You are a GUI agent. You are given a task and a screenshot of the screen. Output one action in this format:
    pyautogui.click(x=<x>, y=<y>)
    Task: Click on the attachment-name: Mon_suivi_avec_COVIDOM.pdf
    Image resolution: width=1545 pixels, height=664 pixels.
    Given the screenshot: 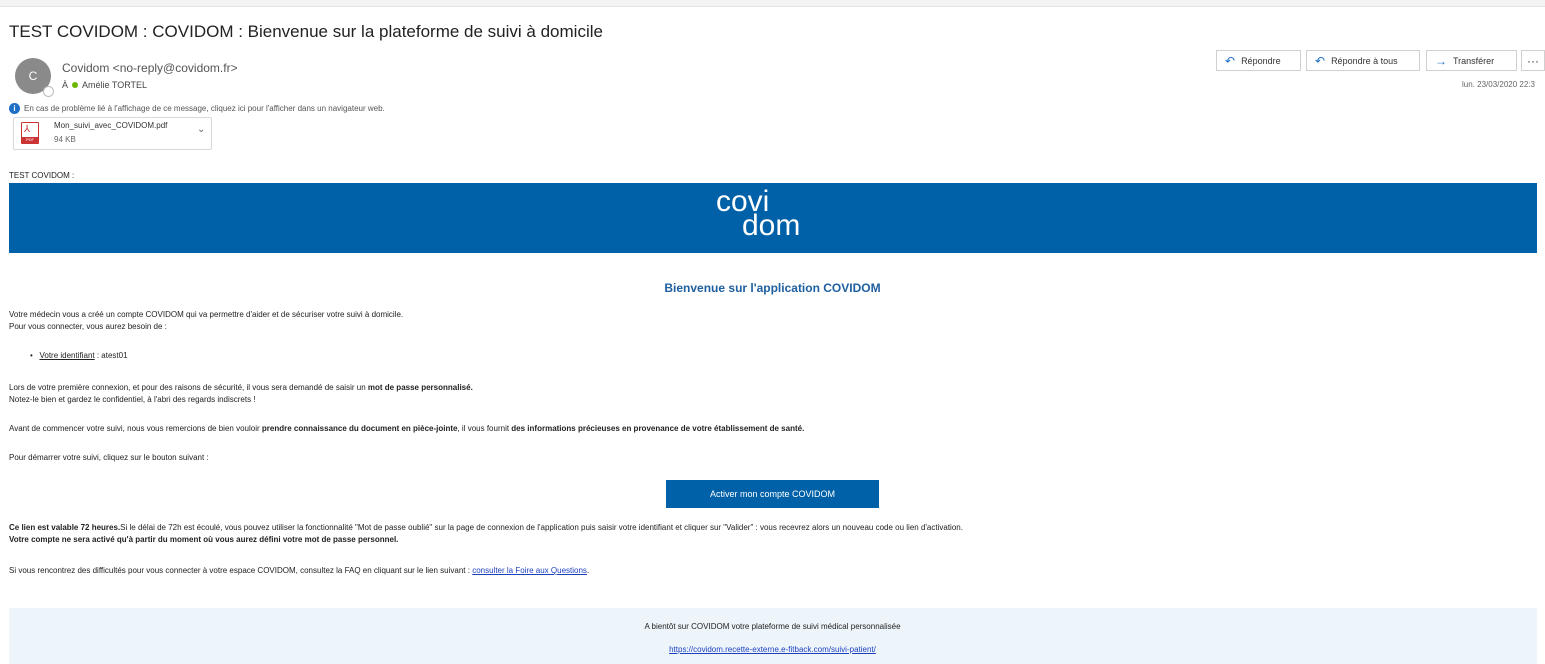 What is the action you would take?
    pyautogui.click(x=110, y=125)
    